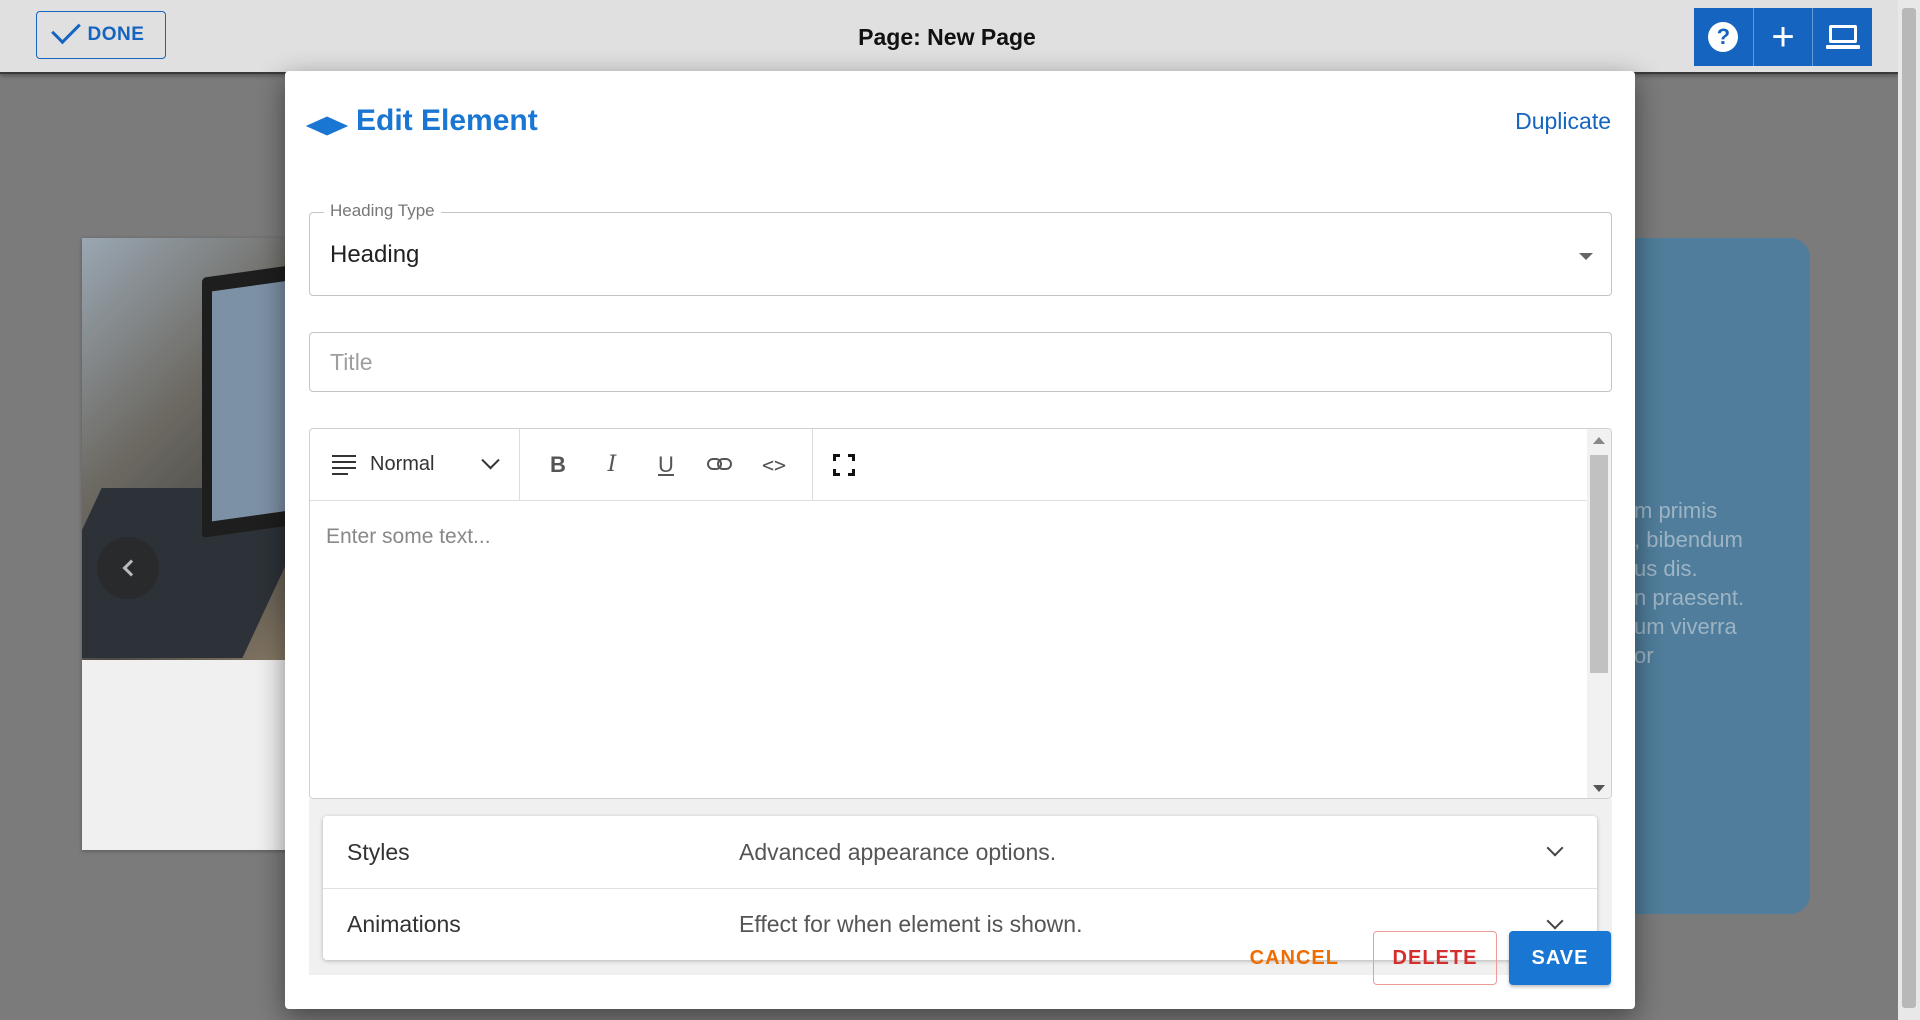 The image size is (1920, 1020). I want to click on heading-type-value: Heading, so click(375, 254).